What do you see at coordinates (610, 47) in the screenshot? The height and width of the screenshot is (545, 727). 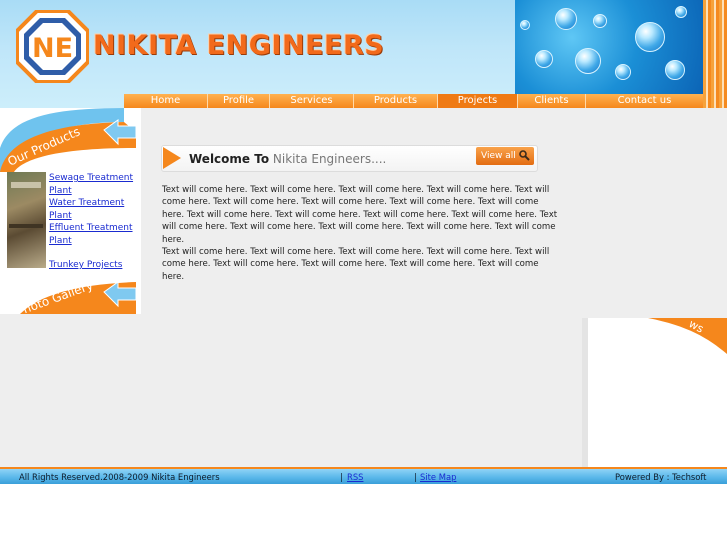 I see `water-bubbles-image` at bounding box center [610, 47].